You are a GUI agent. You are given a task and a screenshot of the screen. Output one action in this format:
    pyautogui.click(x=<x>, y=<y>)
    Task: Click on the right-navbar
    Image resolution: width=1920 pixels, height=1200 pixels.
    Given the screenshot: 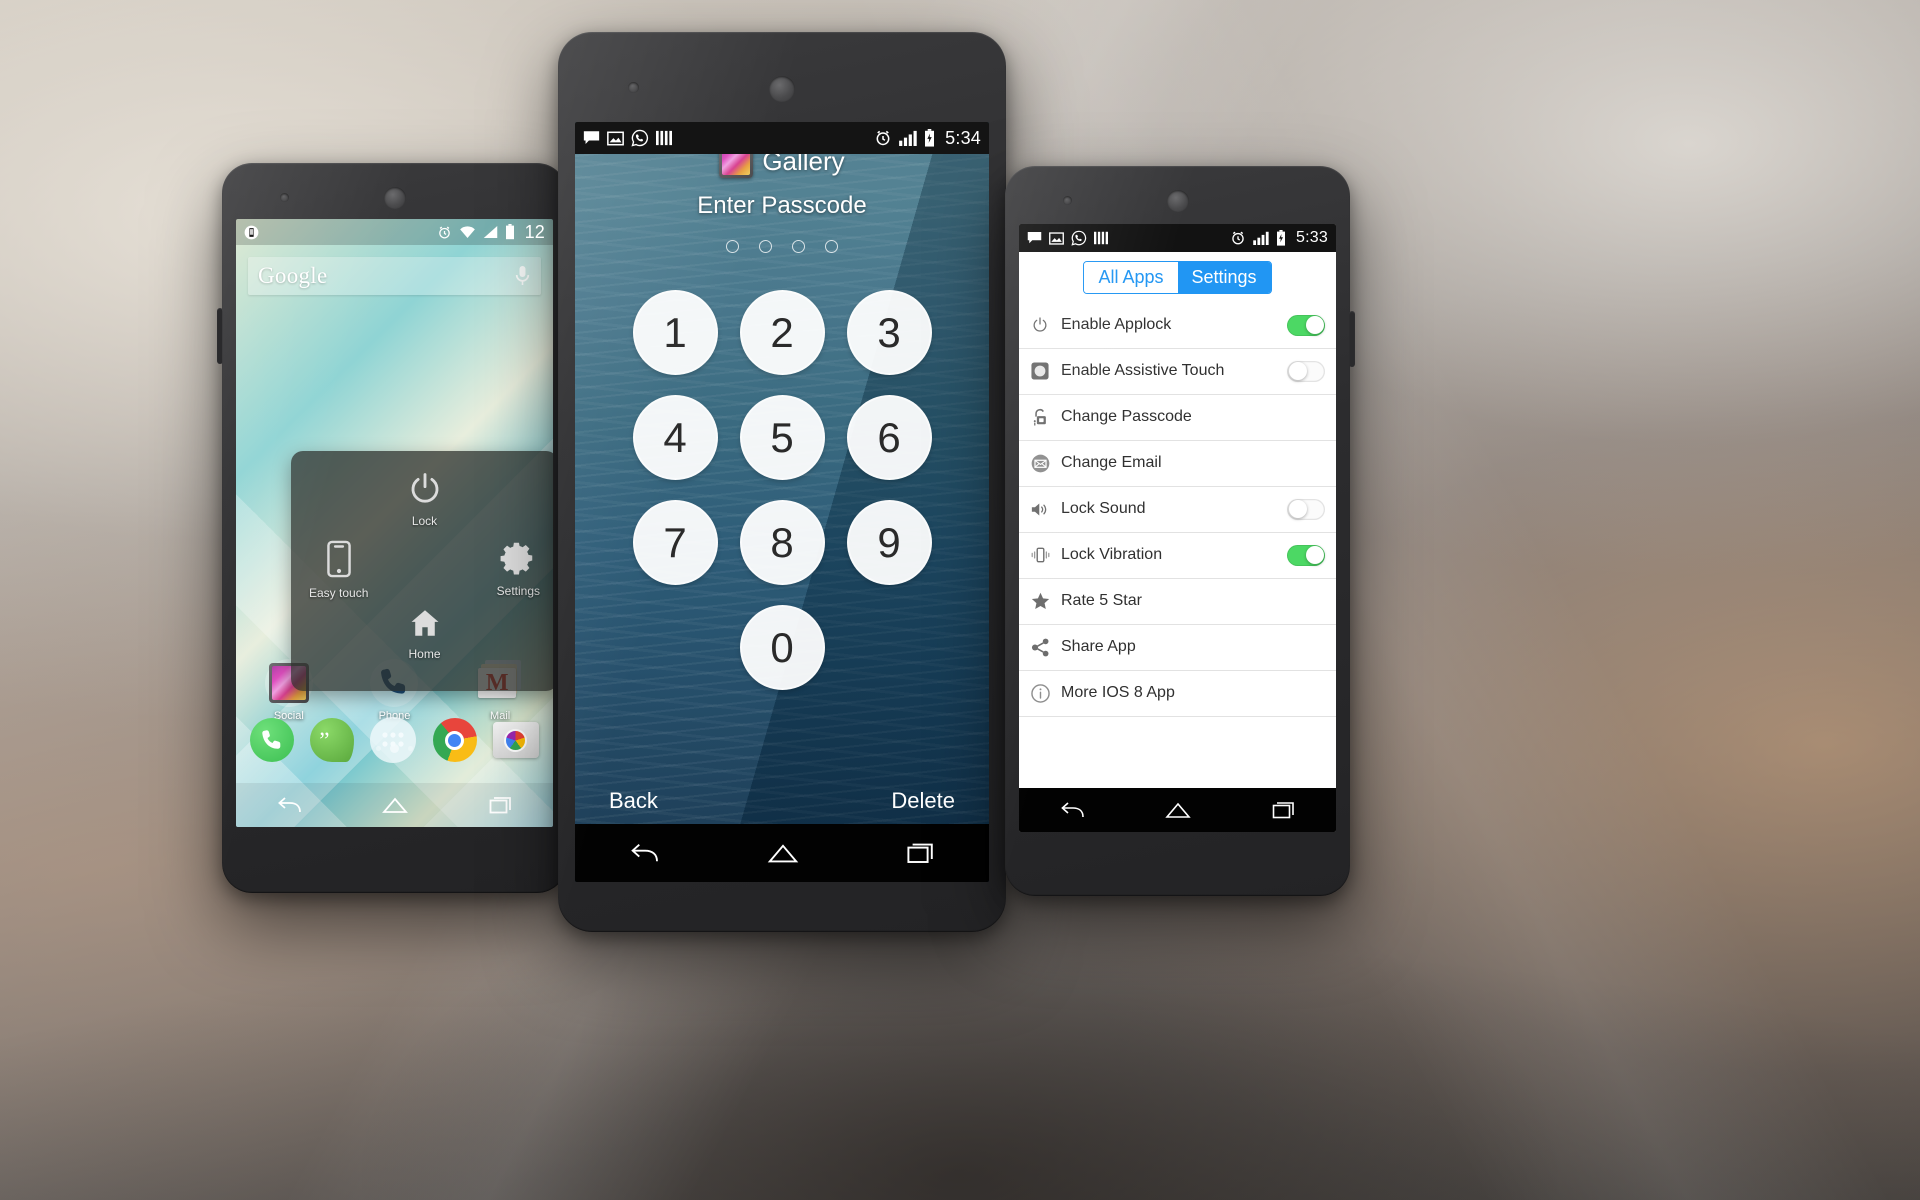 What is the action you would take?
    pyautogui.click(x=1177, y=810)
    